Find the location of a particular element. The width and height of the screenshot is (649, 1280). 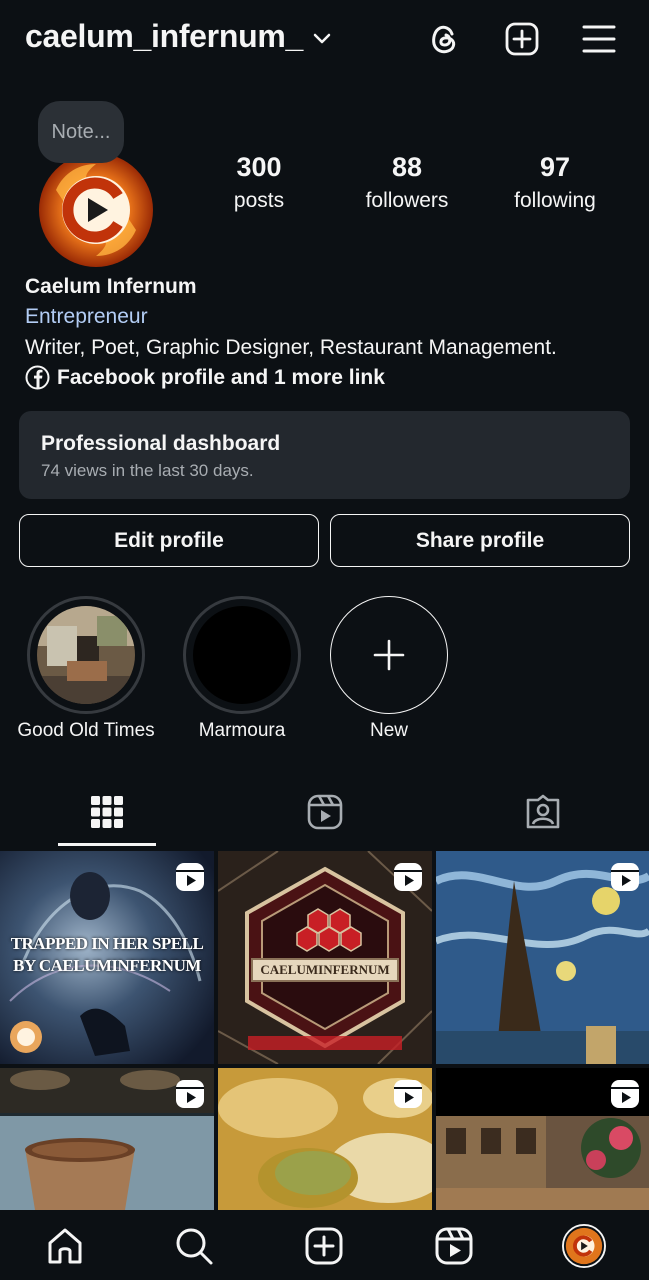

highlight-label: Marmoura is located at coordinates (242, 730).